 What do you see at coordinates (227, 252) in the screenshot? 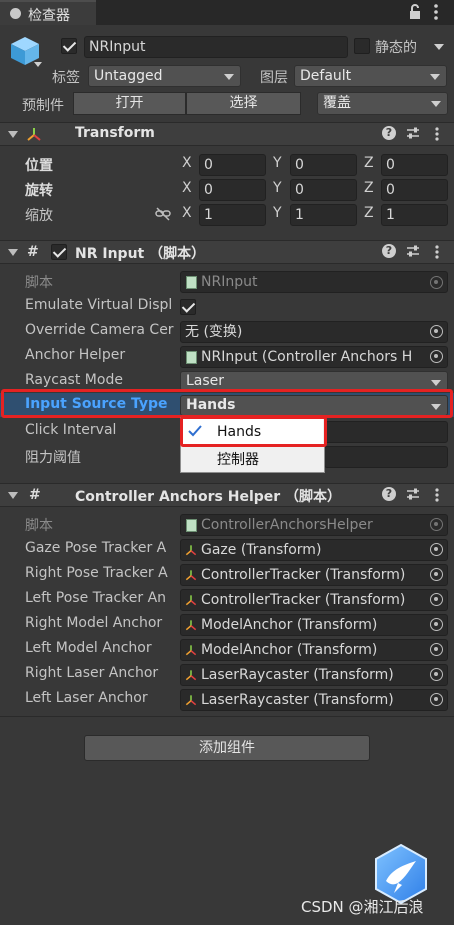
I see `nrinput-header: # NR Input （脚本） ?` at bounding box center [227, 252].